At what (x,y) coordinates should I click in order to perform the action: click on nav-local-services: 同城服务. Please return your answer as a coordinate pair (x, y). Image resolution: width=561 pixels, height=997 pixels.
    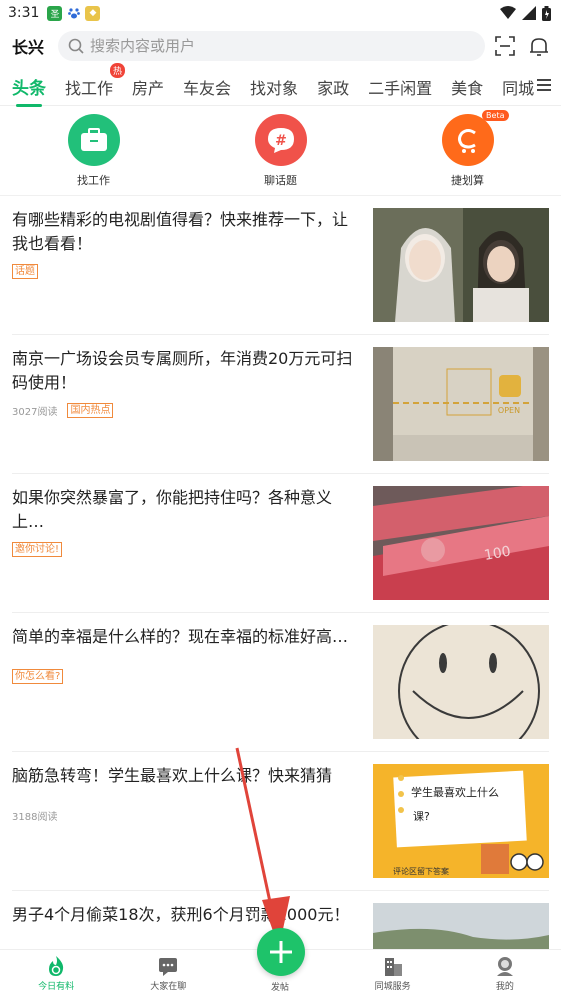
    Looking at the image, I should click on (393, 973).